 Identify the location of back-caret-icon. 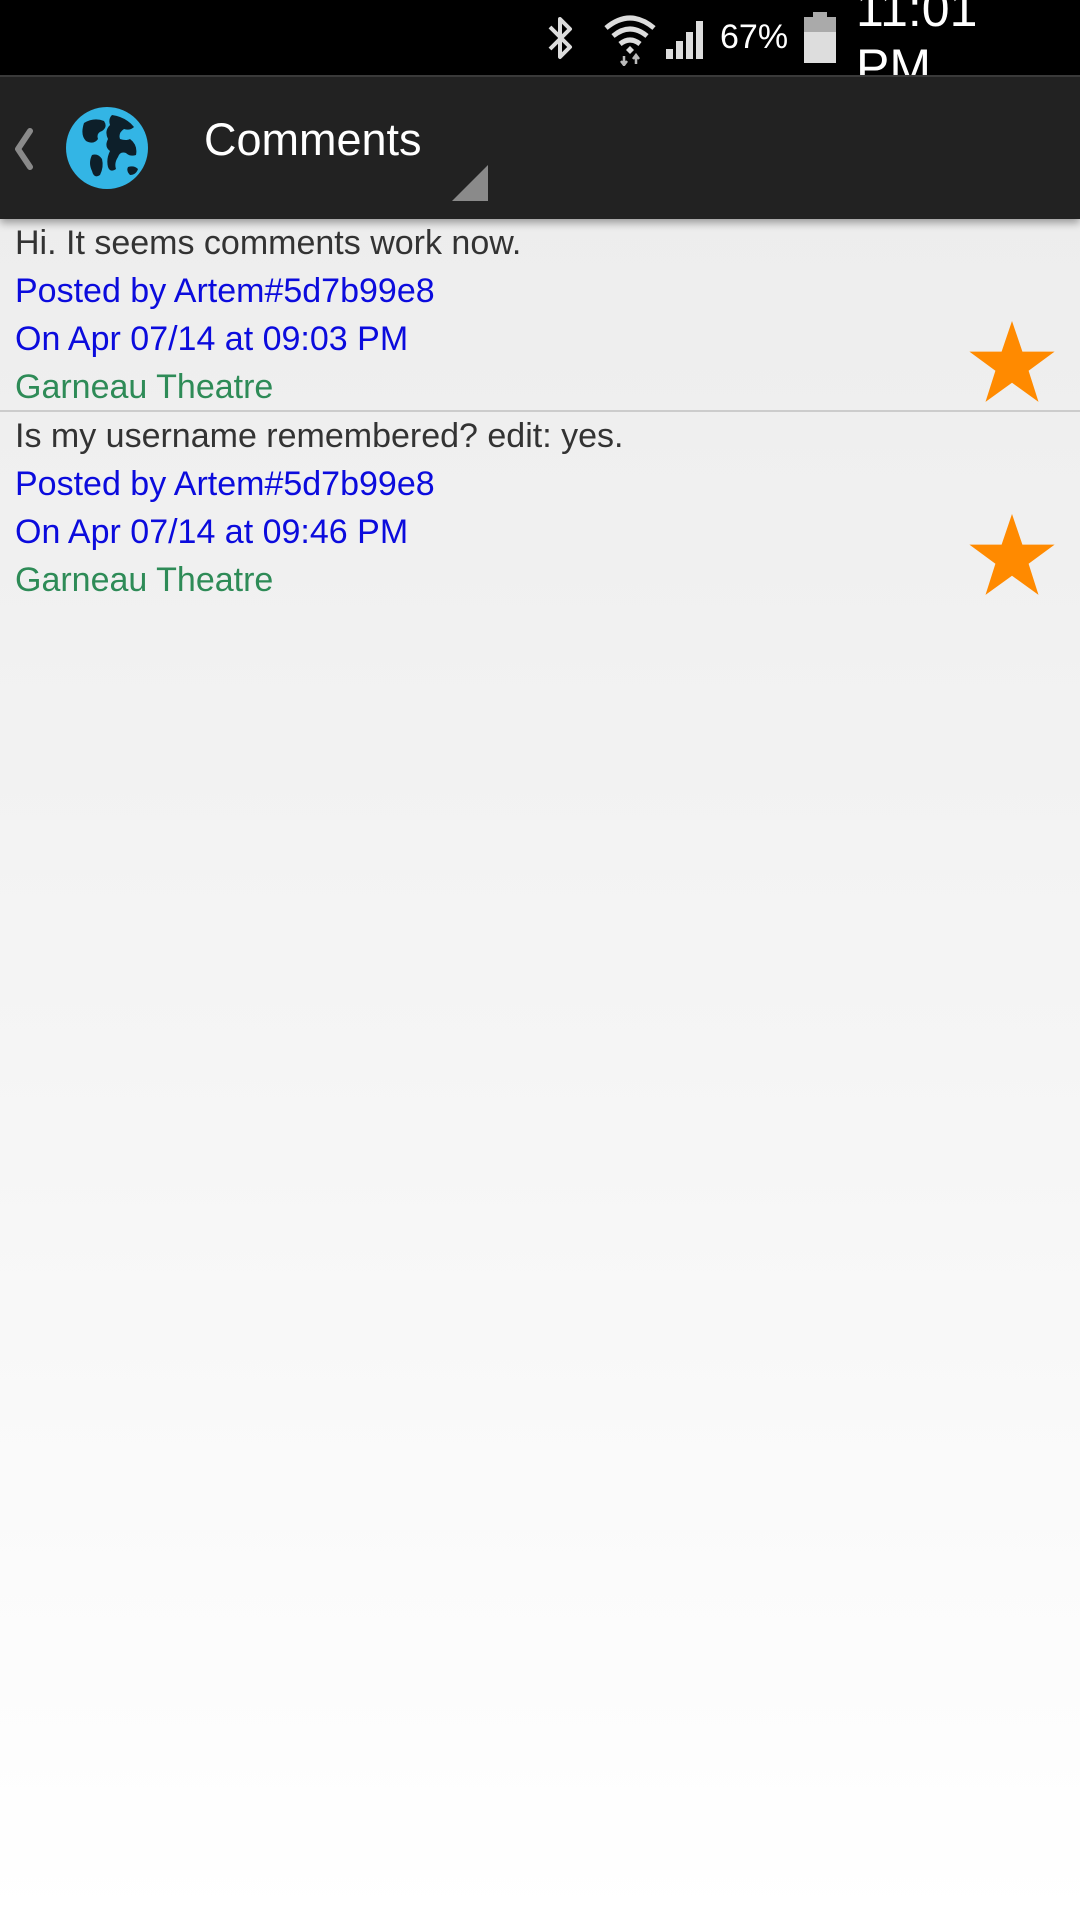
(23, 149).